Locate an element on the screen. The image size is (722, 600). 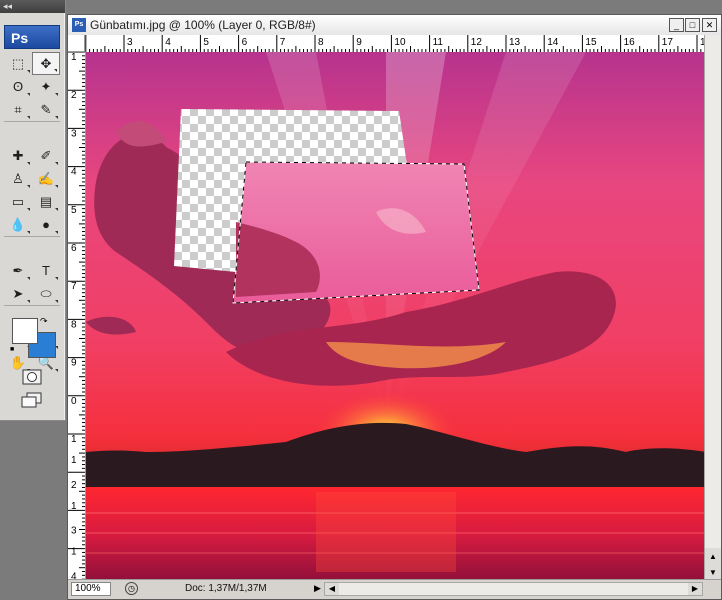
scroll-down-arrow-icon: ▼ is located at coordinates (713, 572).